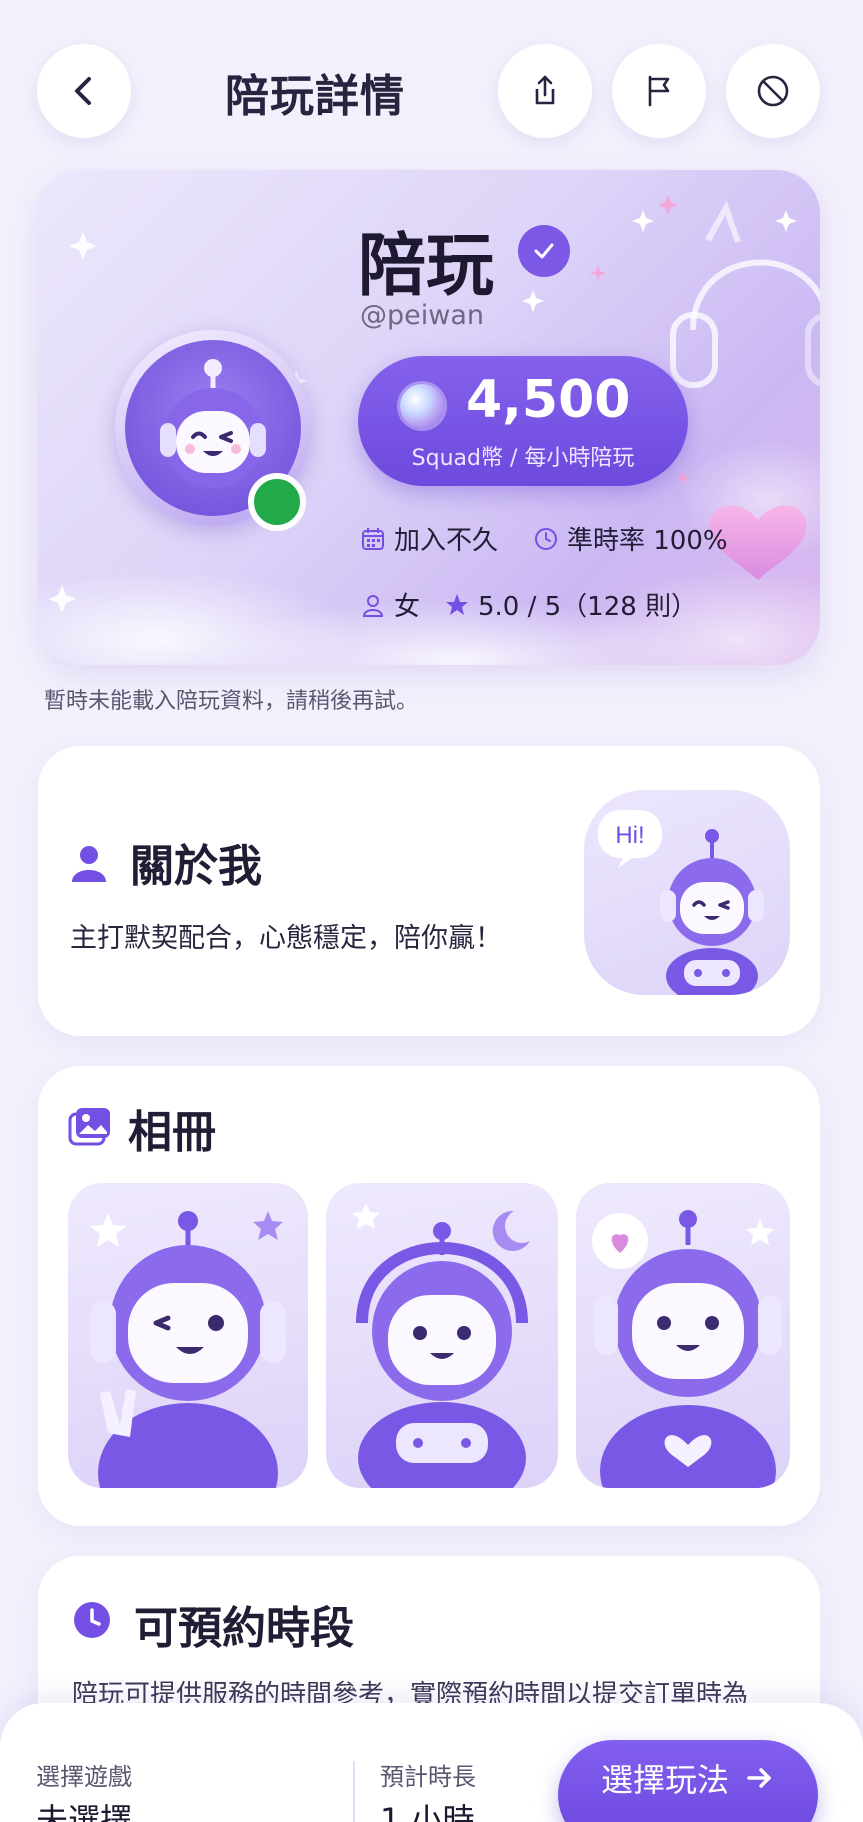 Image resolution: width=863 pixels, height=1822 pixels. I want to click on chevron-left-icon, so click(83, 91).